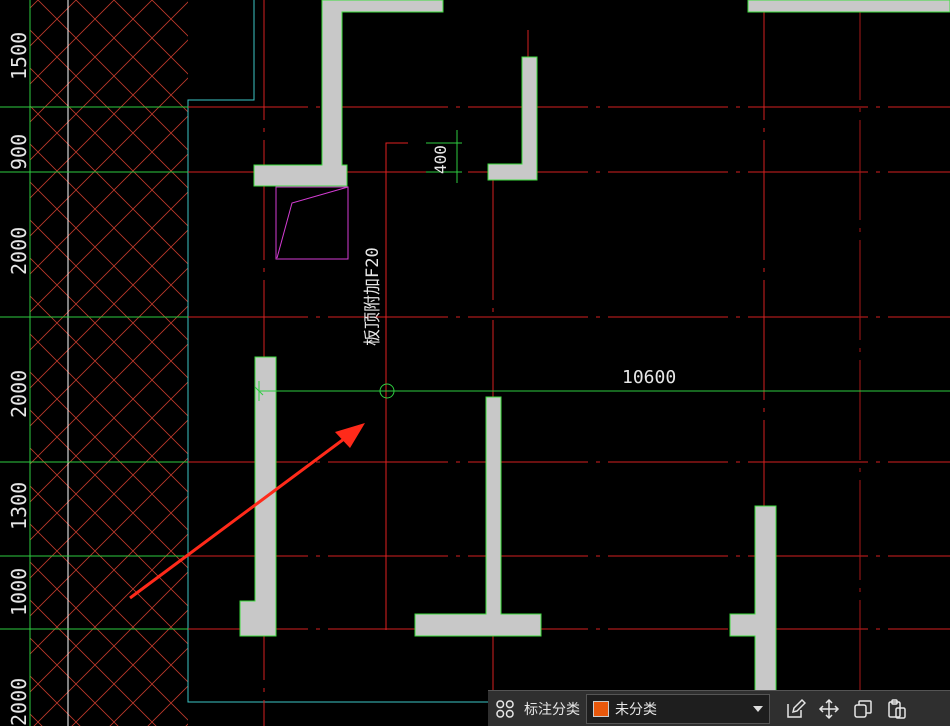 Image resolution: width=950 pixels, height=726 pixels. What do you see at coordinates (678, 708) in the screenshot?
I see `category-select: 未分类` at bounding box center [678, 708].